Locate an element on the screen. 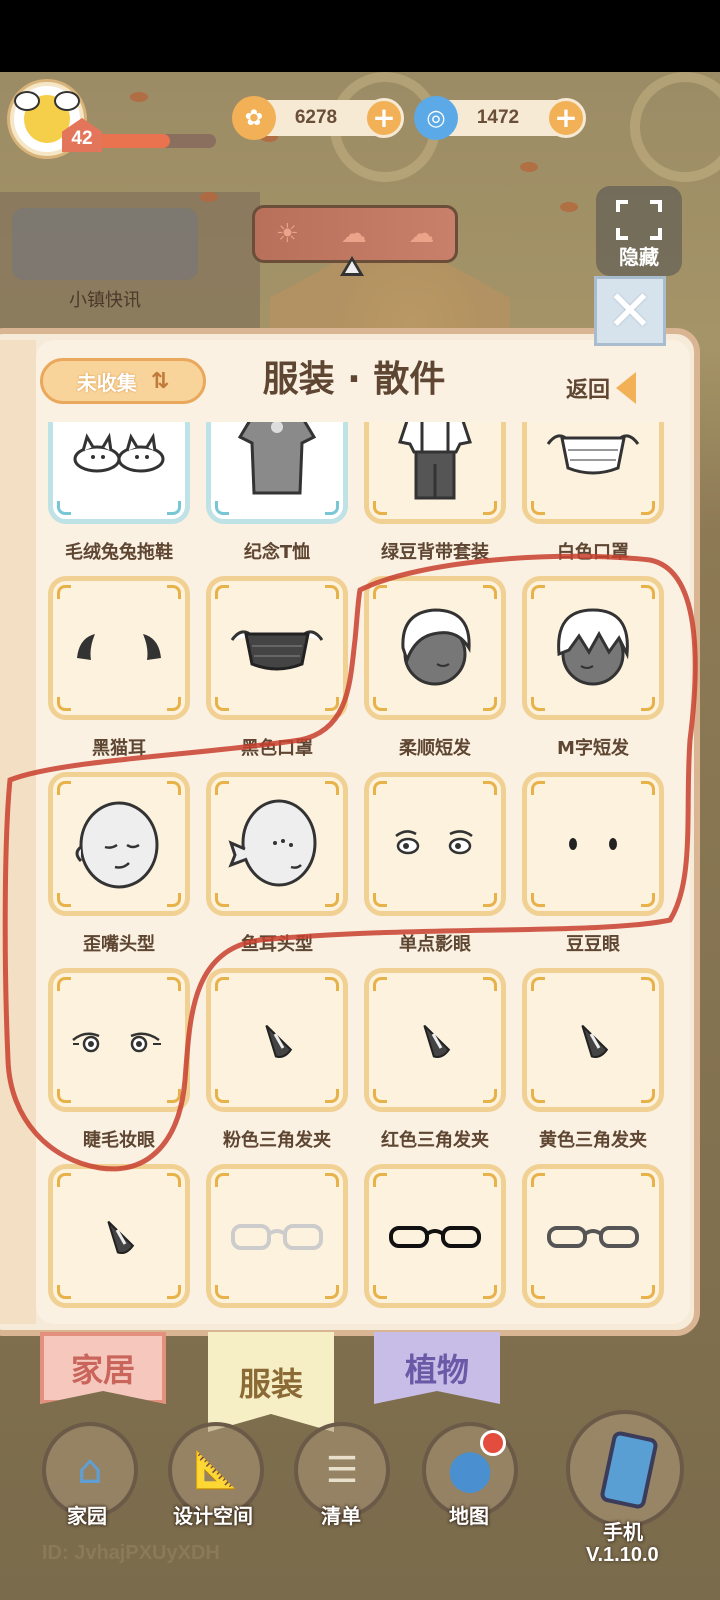 The image size is (720, 1600). design-space-label: 设计空间 is located at coordinates (213, 1516).